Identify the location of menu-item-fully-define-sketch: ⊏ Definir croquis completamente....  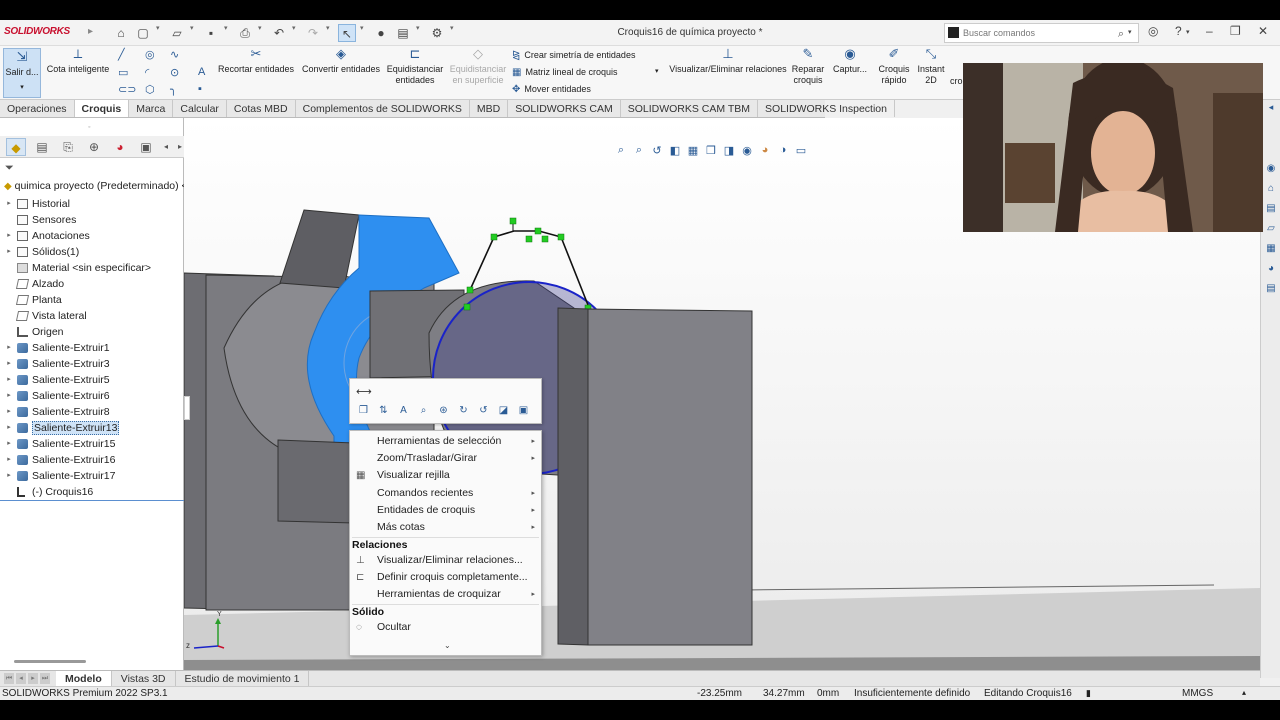
(445, 577).